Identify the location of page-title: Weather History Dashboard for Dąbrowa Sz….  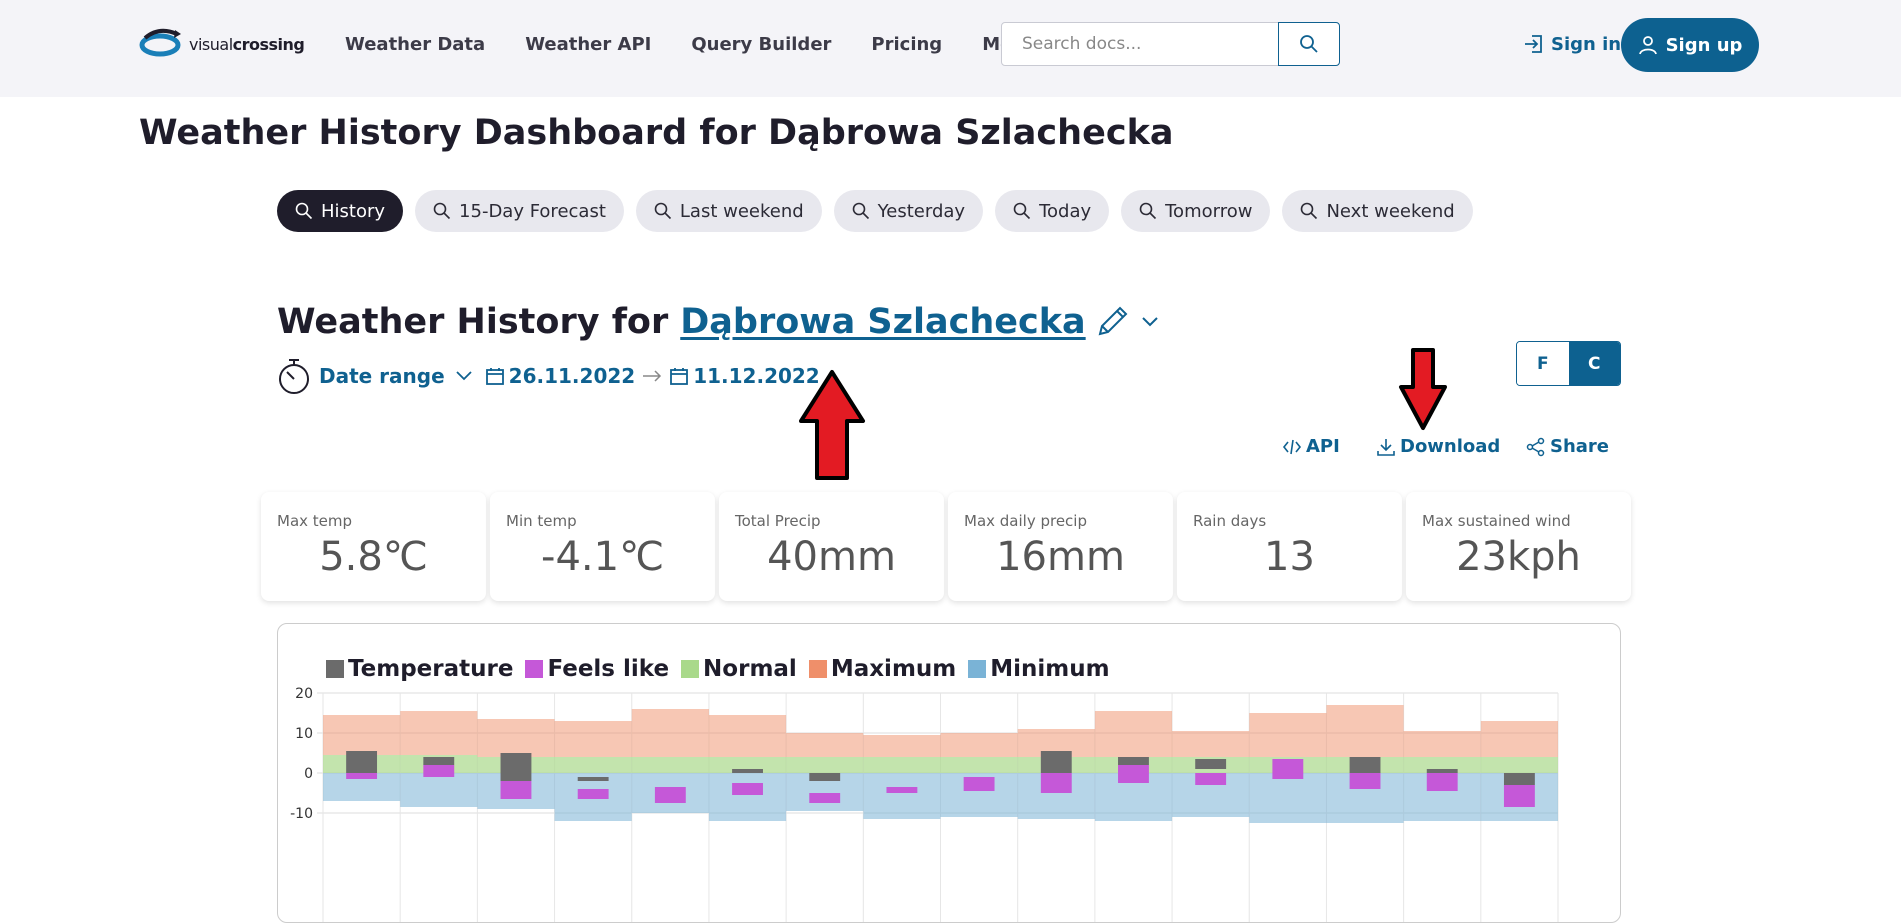
(656, 133).